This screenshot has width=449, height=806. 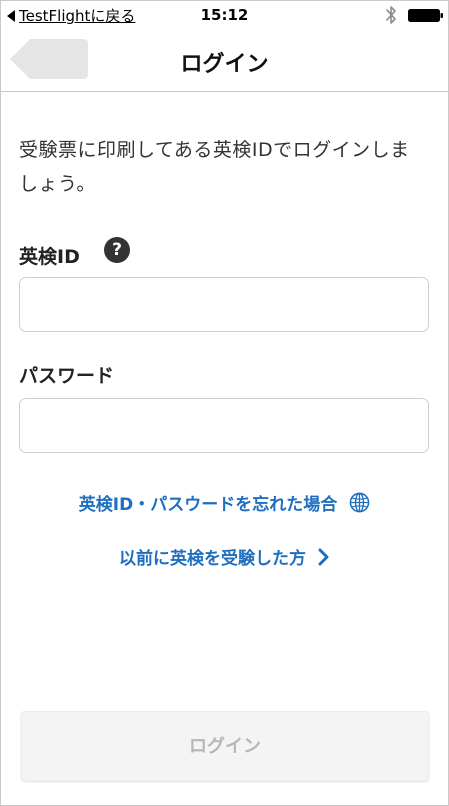 I want to click on forgot-credentials-link: 英検ID・パスウードを忘れた場合, so click(x=224, y=502).